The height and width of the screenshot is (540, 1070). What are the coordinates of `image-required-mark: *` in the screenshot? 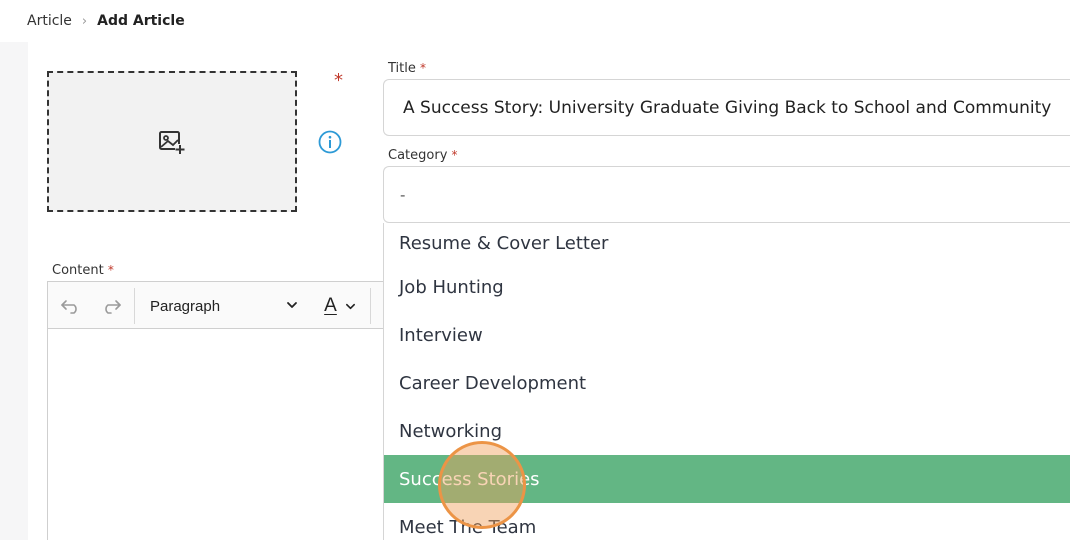 It's located at (338, 80).